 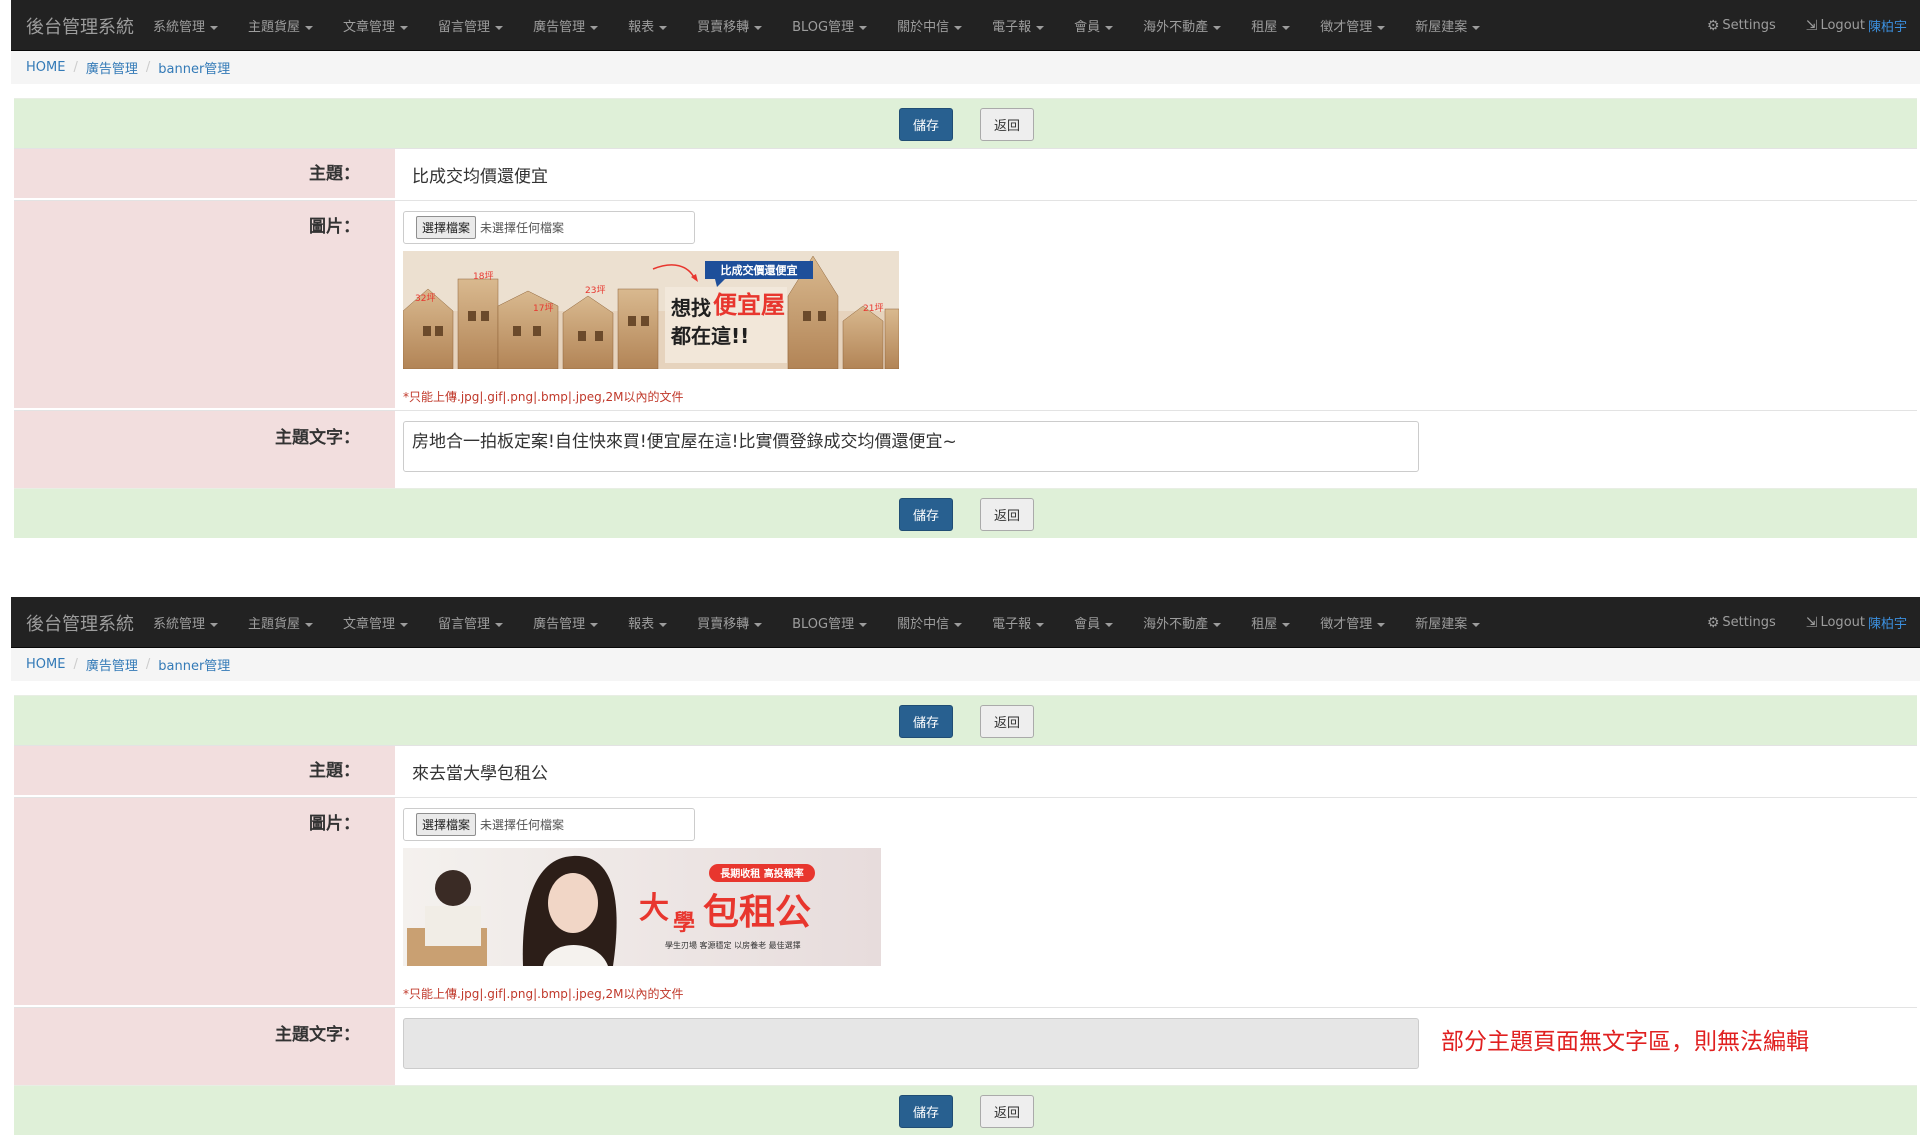 What do you see at coordinates (911, 446) in the screenshot?
I see `subject-text-input: 房地合一拍板定案!自住快來買!便宜屋在這!比實價登錄成交均價還便宜~` at bounding box center [911, 446].